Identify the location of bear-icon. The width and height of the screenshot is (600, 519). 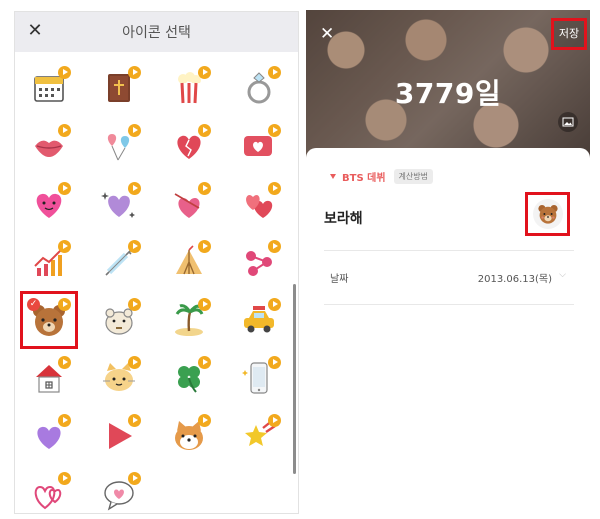
(548, 214).